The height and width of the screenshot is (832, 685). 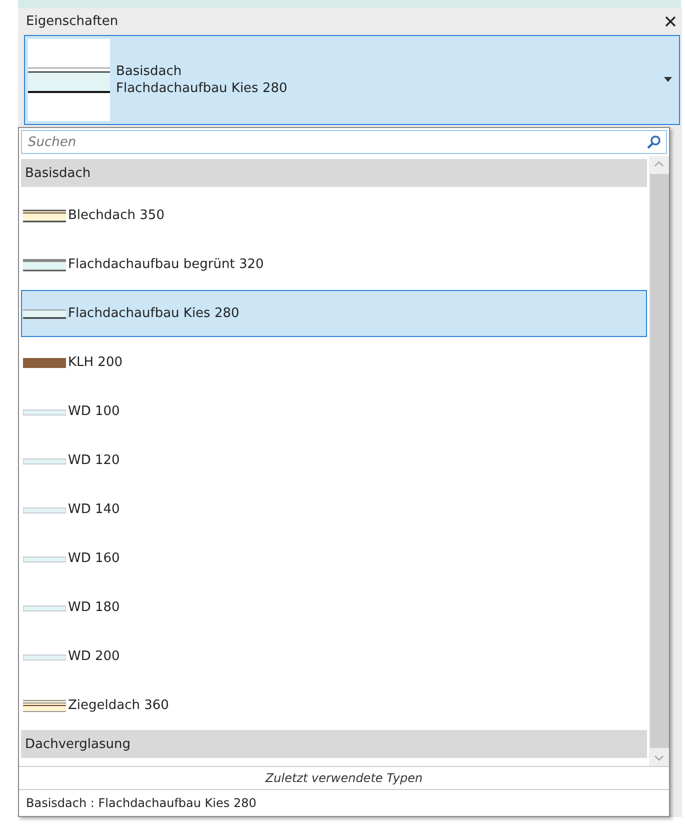 I want to click on type-list-item: WD 100, so click(x=334, y=411).